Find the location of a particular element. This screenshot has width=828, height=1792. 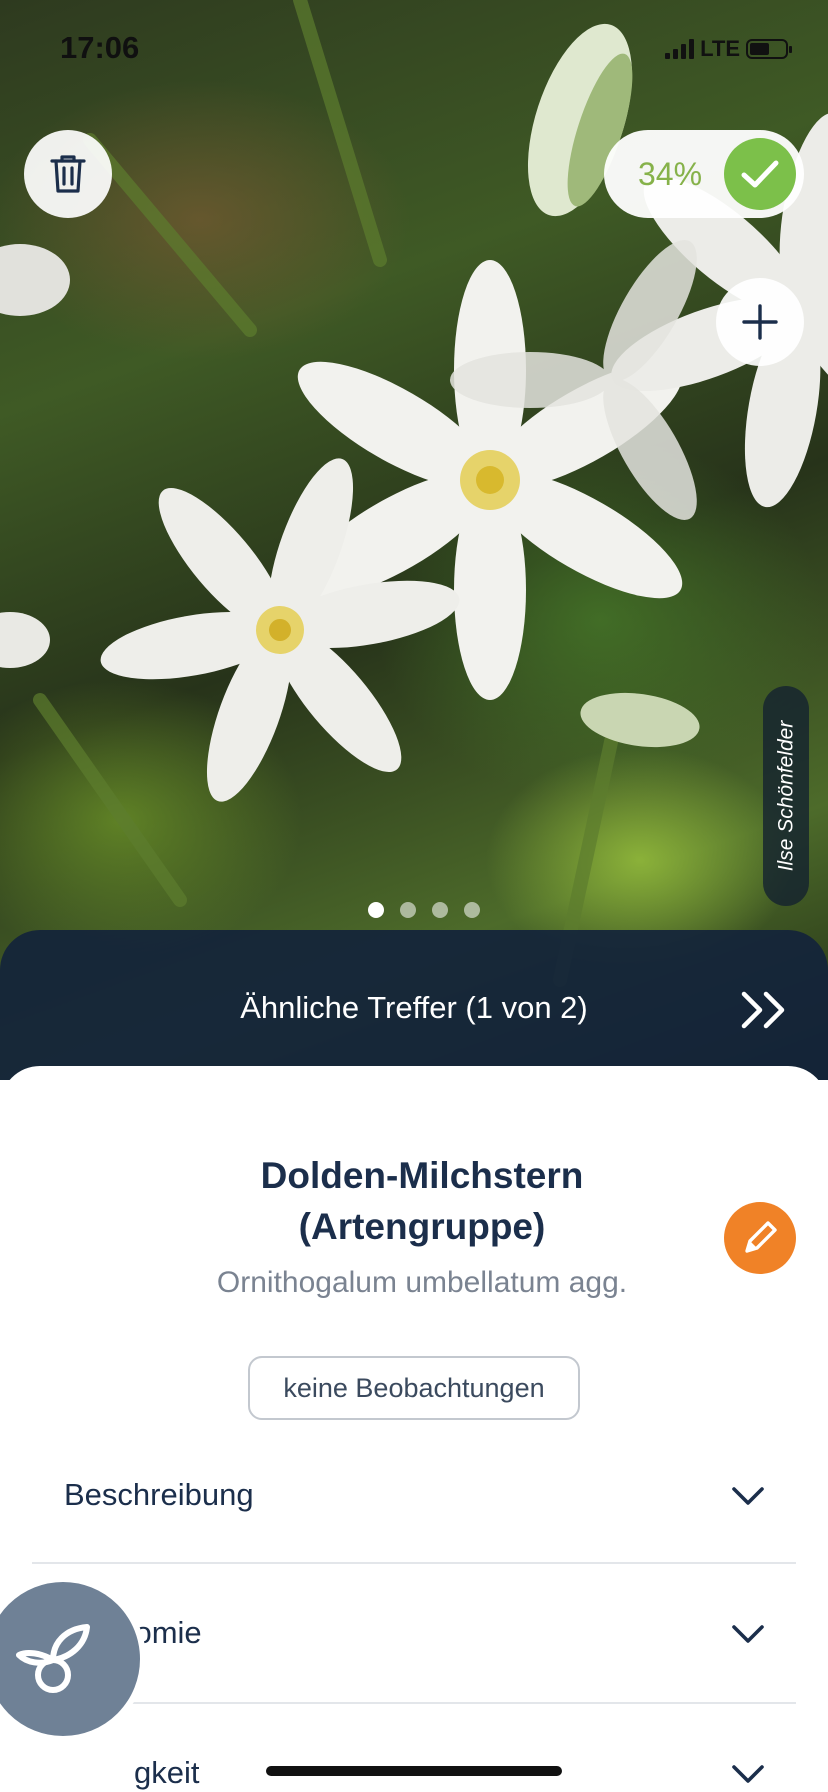

delete-button is located at coordinates (68, 174).